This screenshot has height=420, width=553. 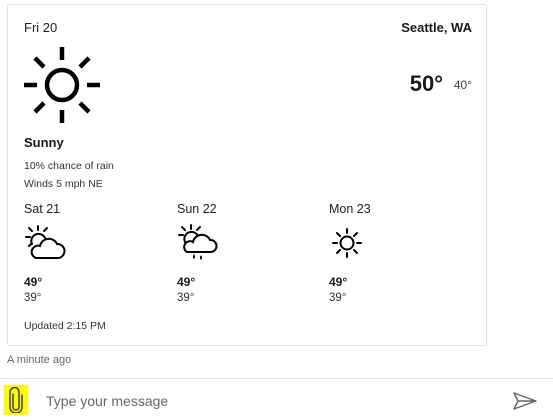 What do you see at coordinates (197, 209) in the screenshot?
I see `forecast-day-label: Sun 22` at bounding box center [197, 209].